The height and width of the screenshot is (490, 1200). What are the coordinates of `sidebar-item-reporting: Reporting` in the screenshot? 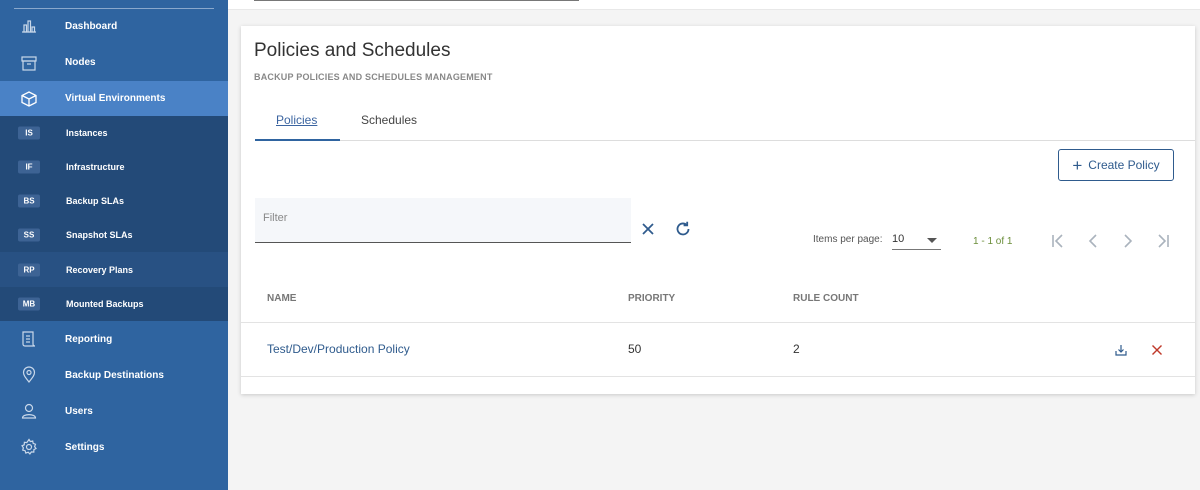 It's located at (114, 339).